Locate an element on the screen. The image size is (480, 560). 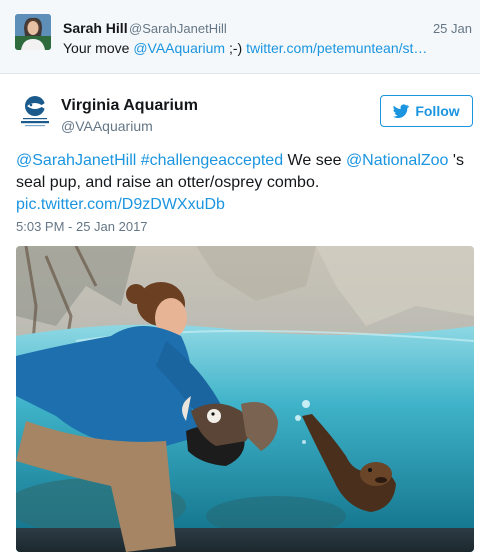
author-name: Virginia Aquarium is located at coordinates (129, 106).